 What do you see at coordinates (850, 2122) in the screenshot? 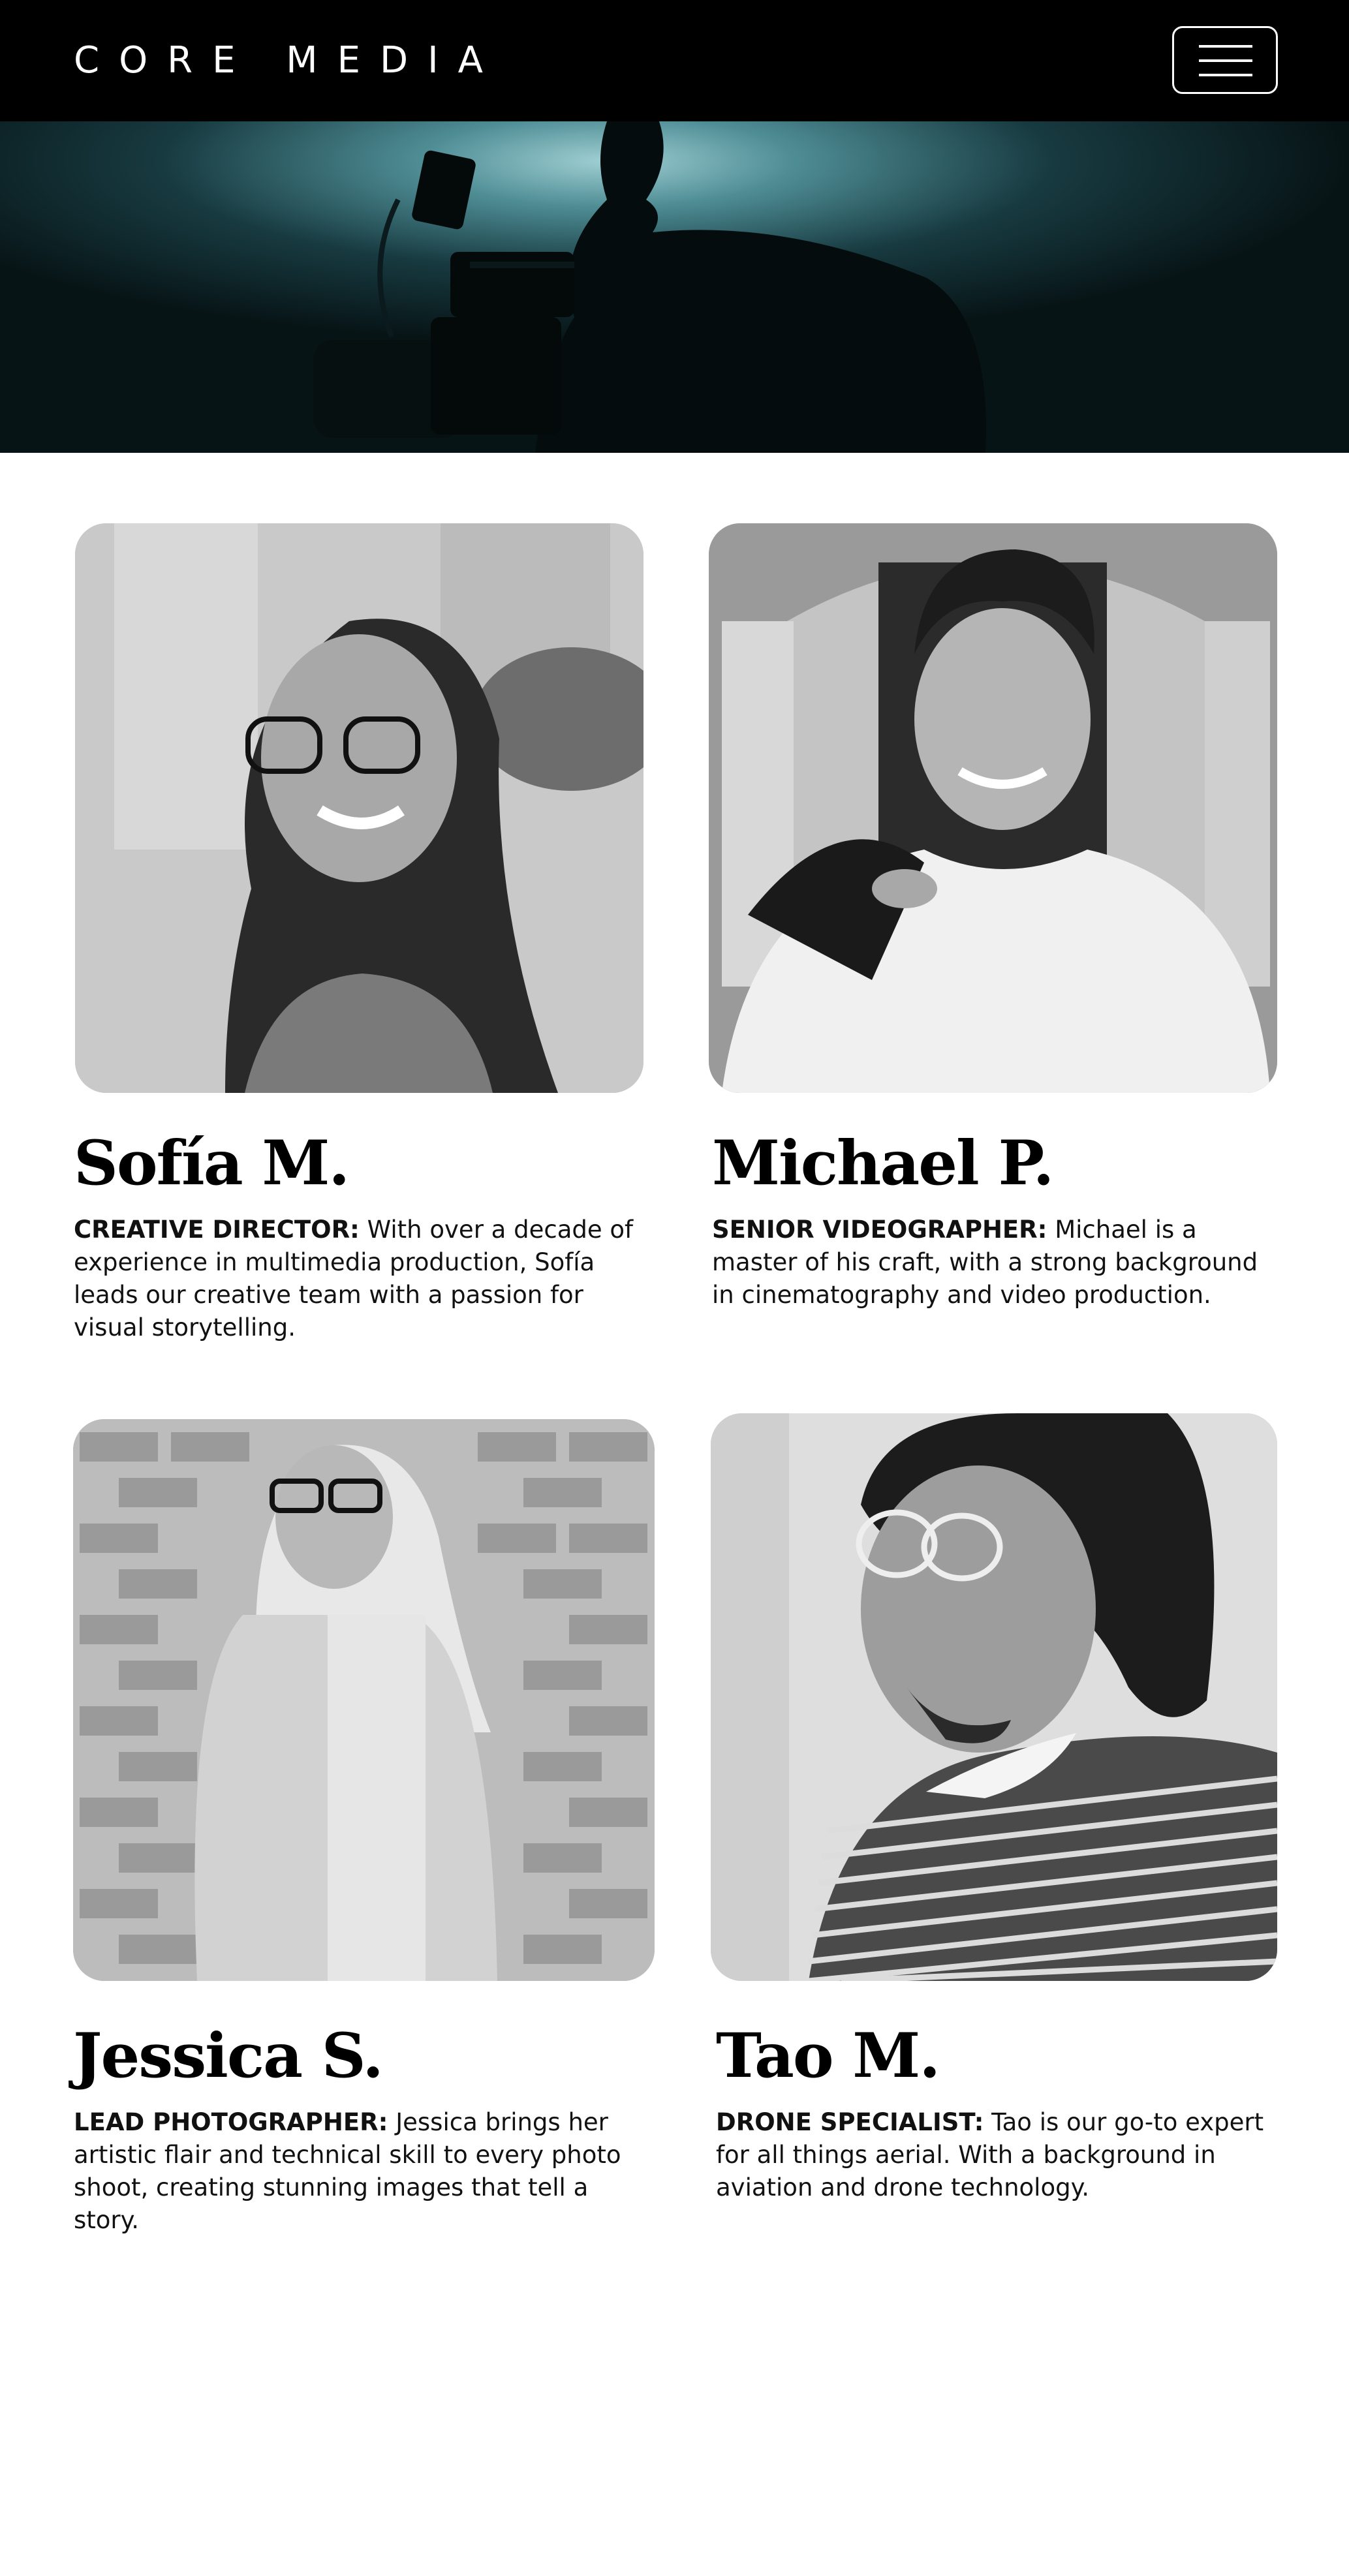
I see `team-member-role: DRONE SPECIALIST:` at bounding box center [850, 2122].